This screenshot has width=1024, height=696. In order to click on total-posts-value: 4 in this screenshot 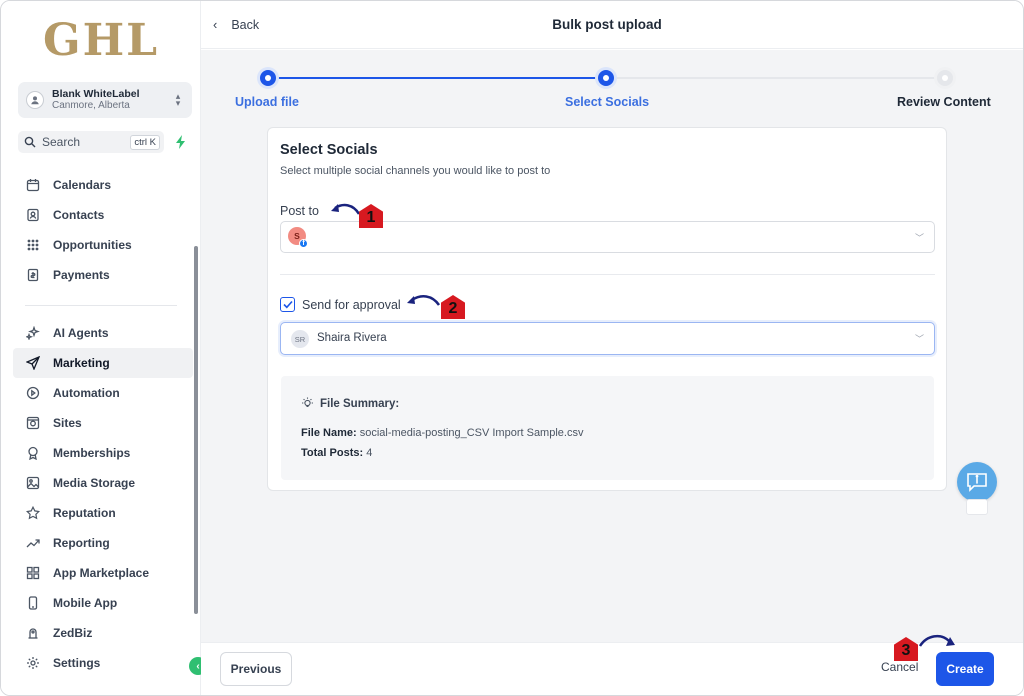, I will do `click(369, 453)`.